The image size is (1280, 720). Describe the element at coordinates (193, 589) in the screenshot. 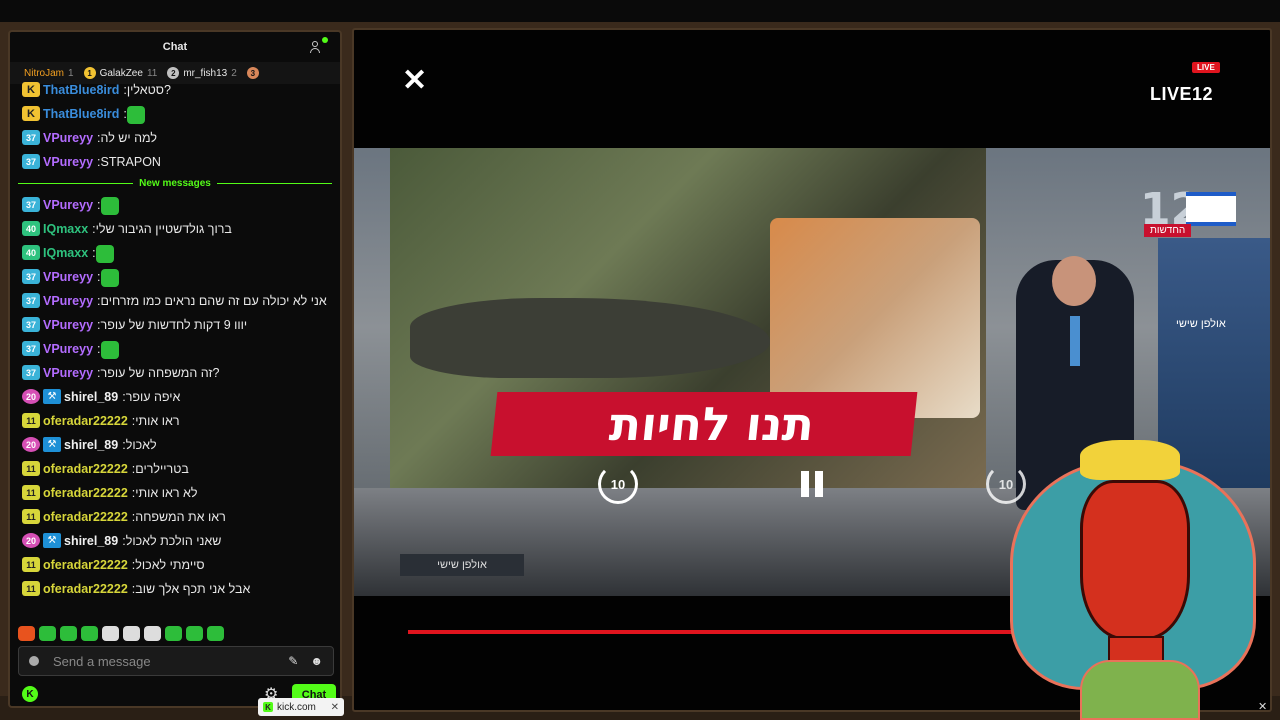

I see `chat-text: אבל אני תכף אלך שוב` at that location.